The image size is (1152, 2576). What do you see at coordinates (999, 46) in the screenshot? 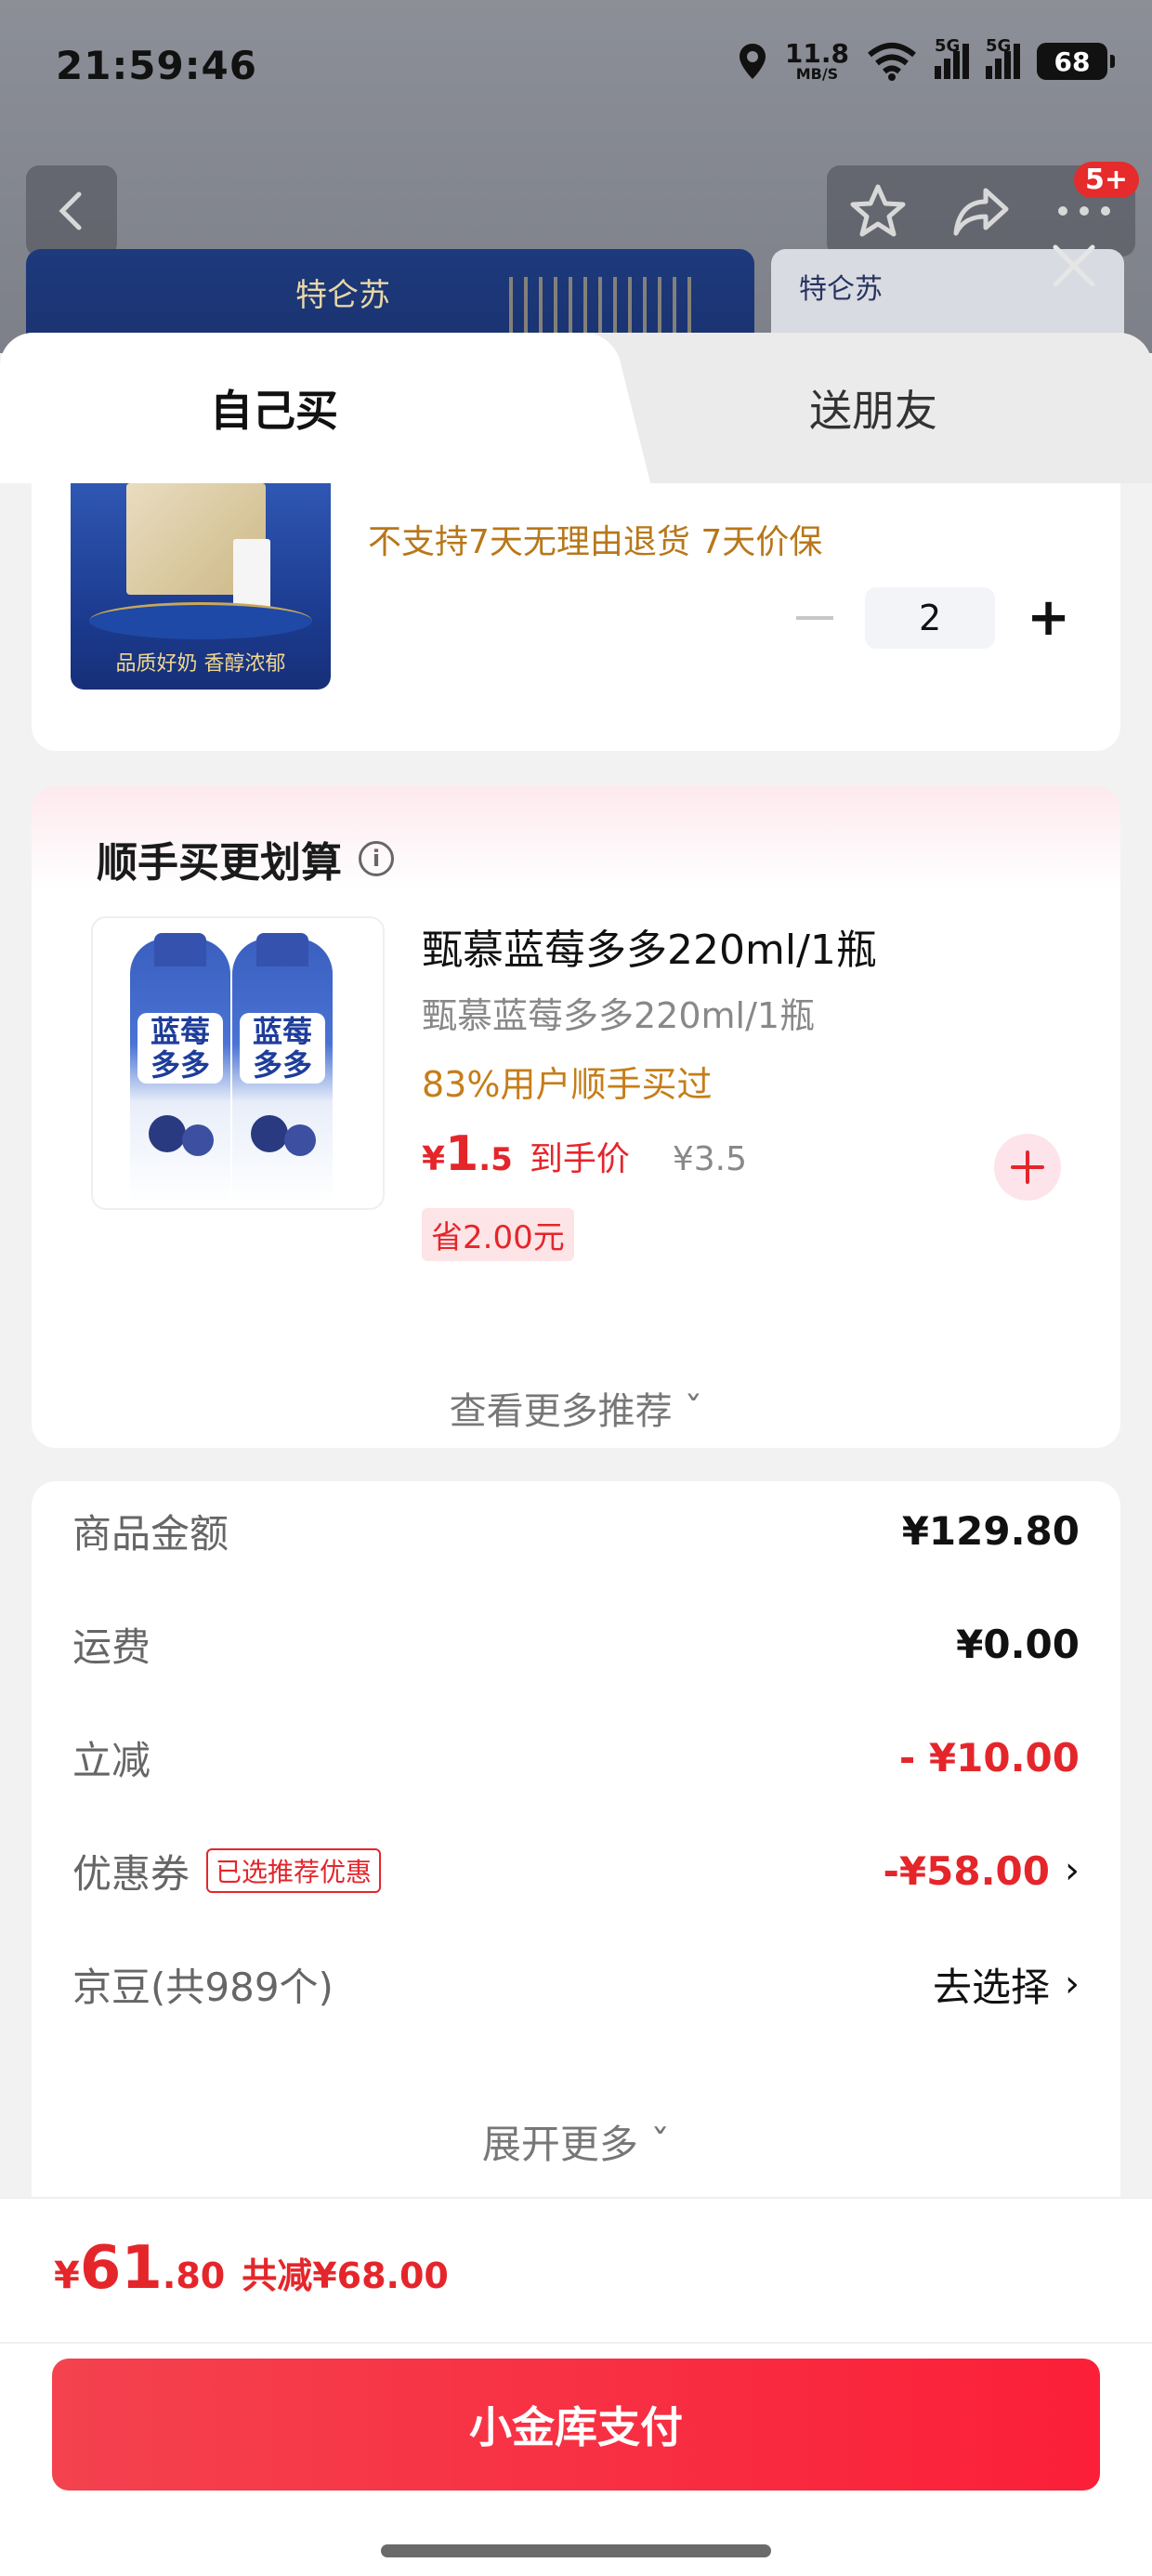
I see `signal-5g-label-2: 5G` at bounding box center [999, 46].